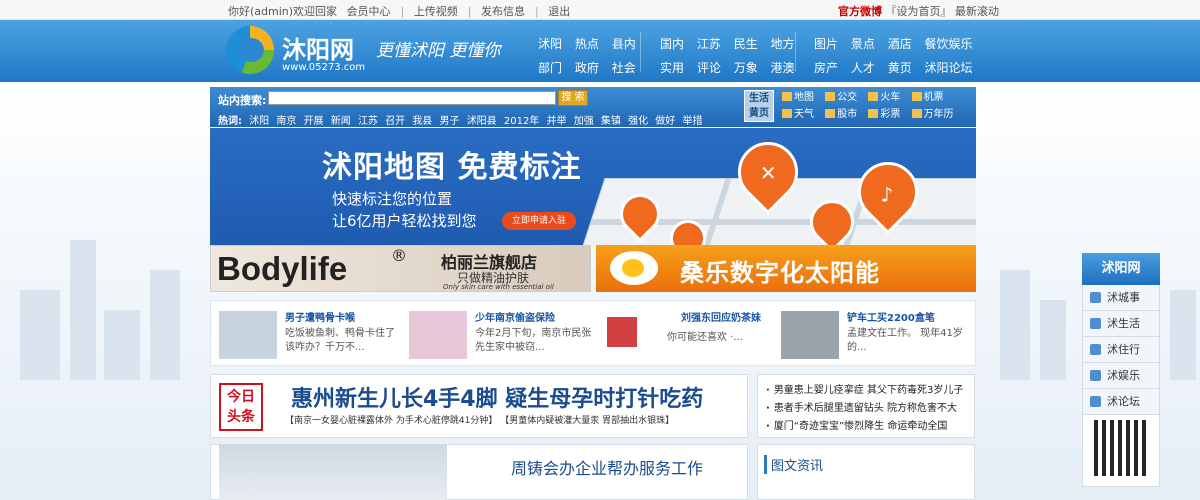 The height and width of the screenshot is (500, 1200). Describe the element at coordinates (333, 472) in the screenshot. I see `feature-thumbnail` at that location.